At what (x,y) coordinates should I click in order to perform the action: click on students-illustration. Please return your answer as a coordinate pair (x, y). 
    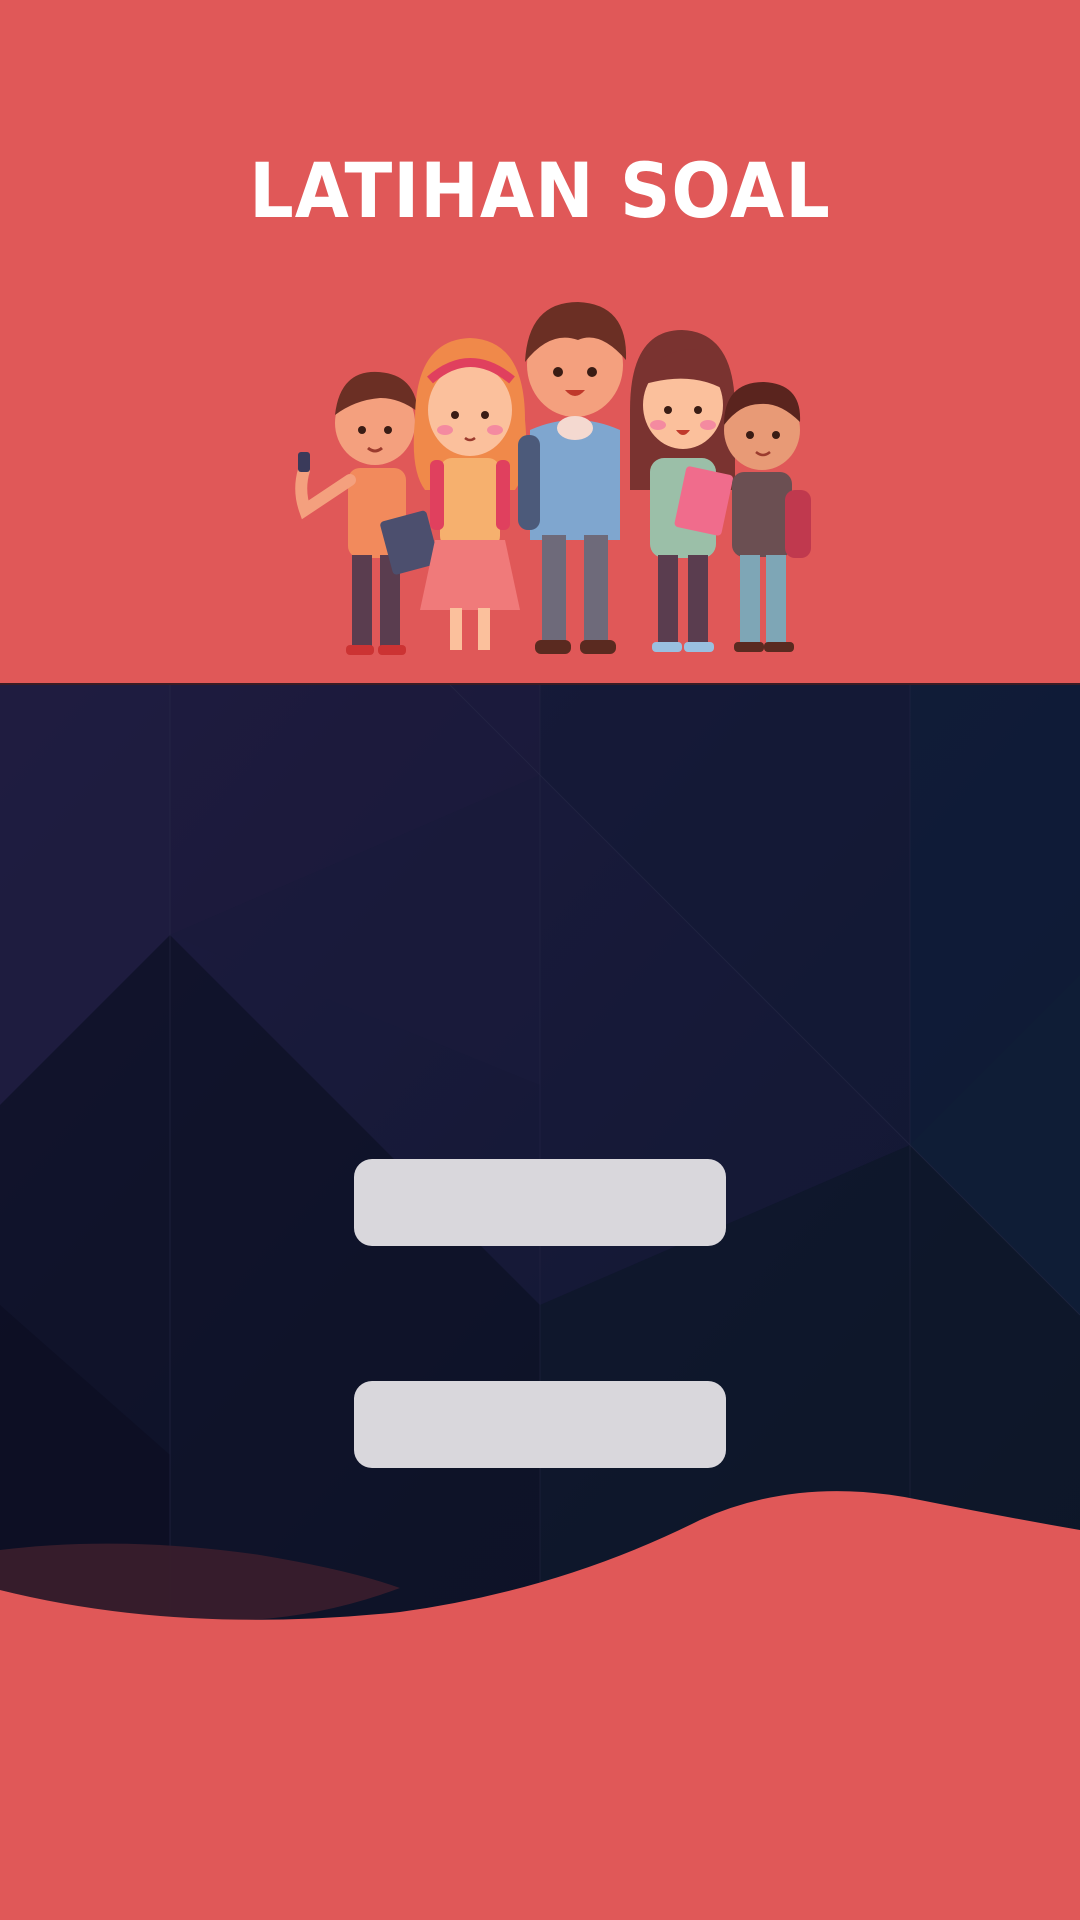
    Looking at the image, I should click on (553, 478).